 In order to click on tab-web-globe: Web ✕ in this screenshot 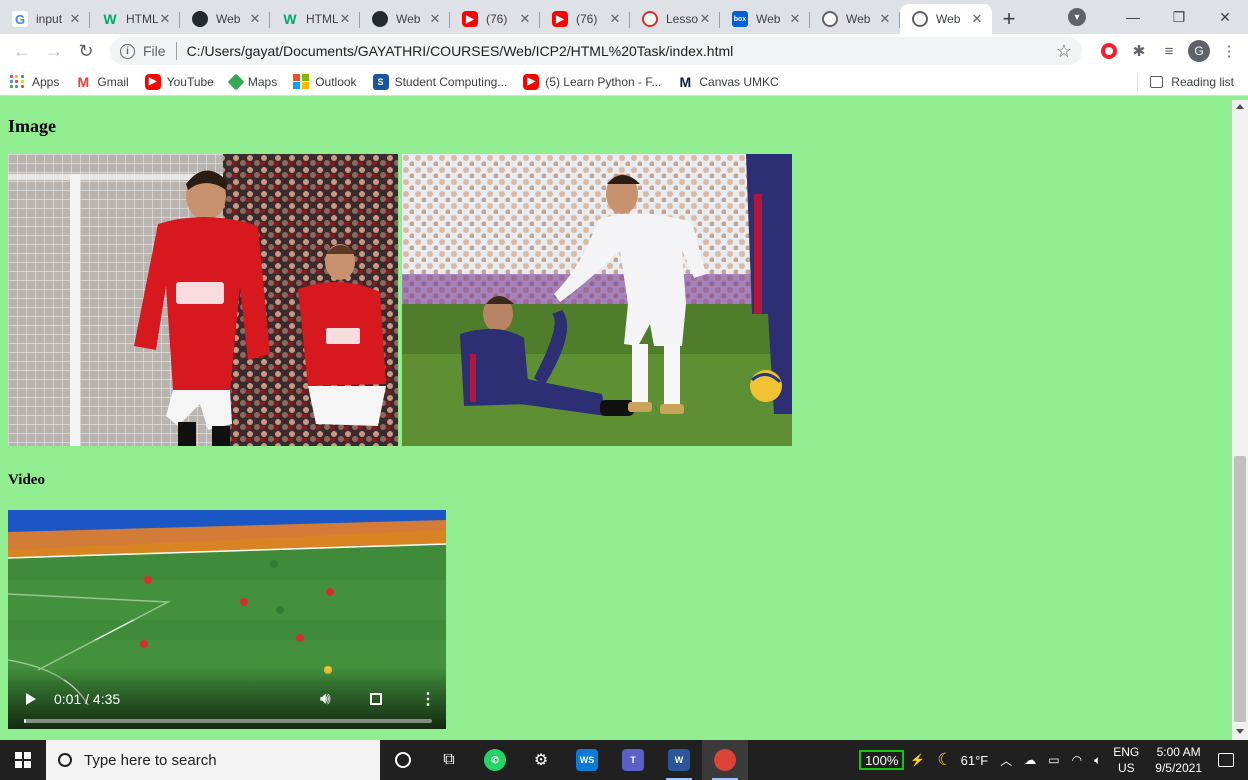, I will do `click(855, 19)`.